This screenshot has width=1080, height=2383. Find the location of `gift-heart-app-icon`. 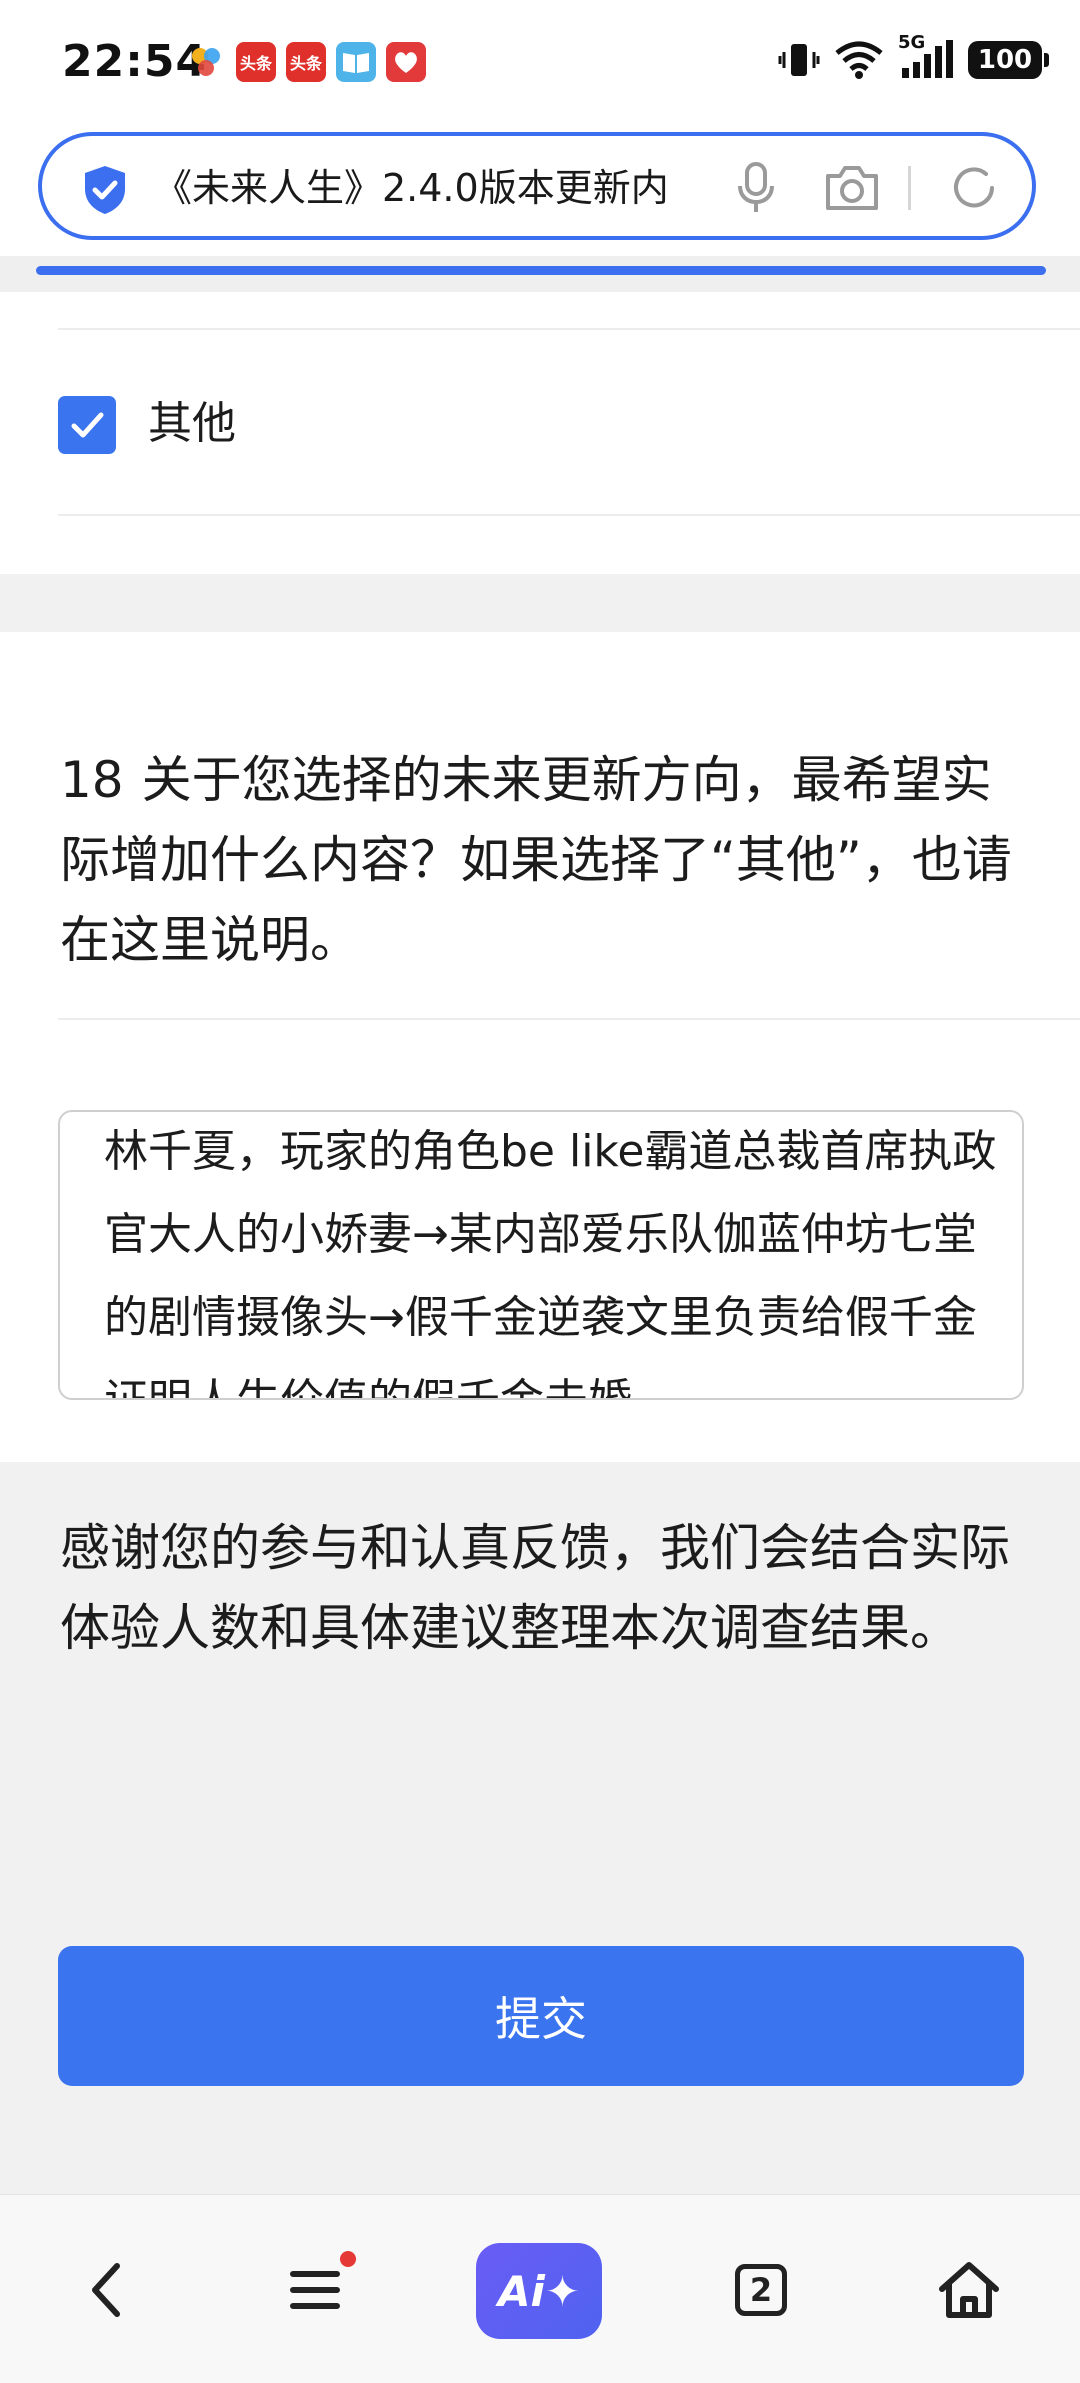

gift-heart-app-icon is located at coordinates (406, 62).